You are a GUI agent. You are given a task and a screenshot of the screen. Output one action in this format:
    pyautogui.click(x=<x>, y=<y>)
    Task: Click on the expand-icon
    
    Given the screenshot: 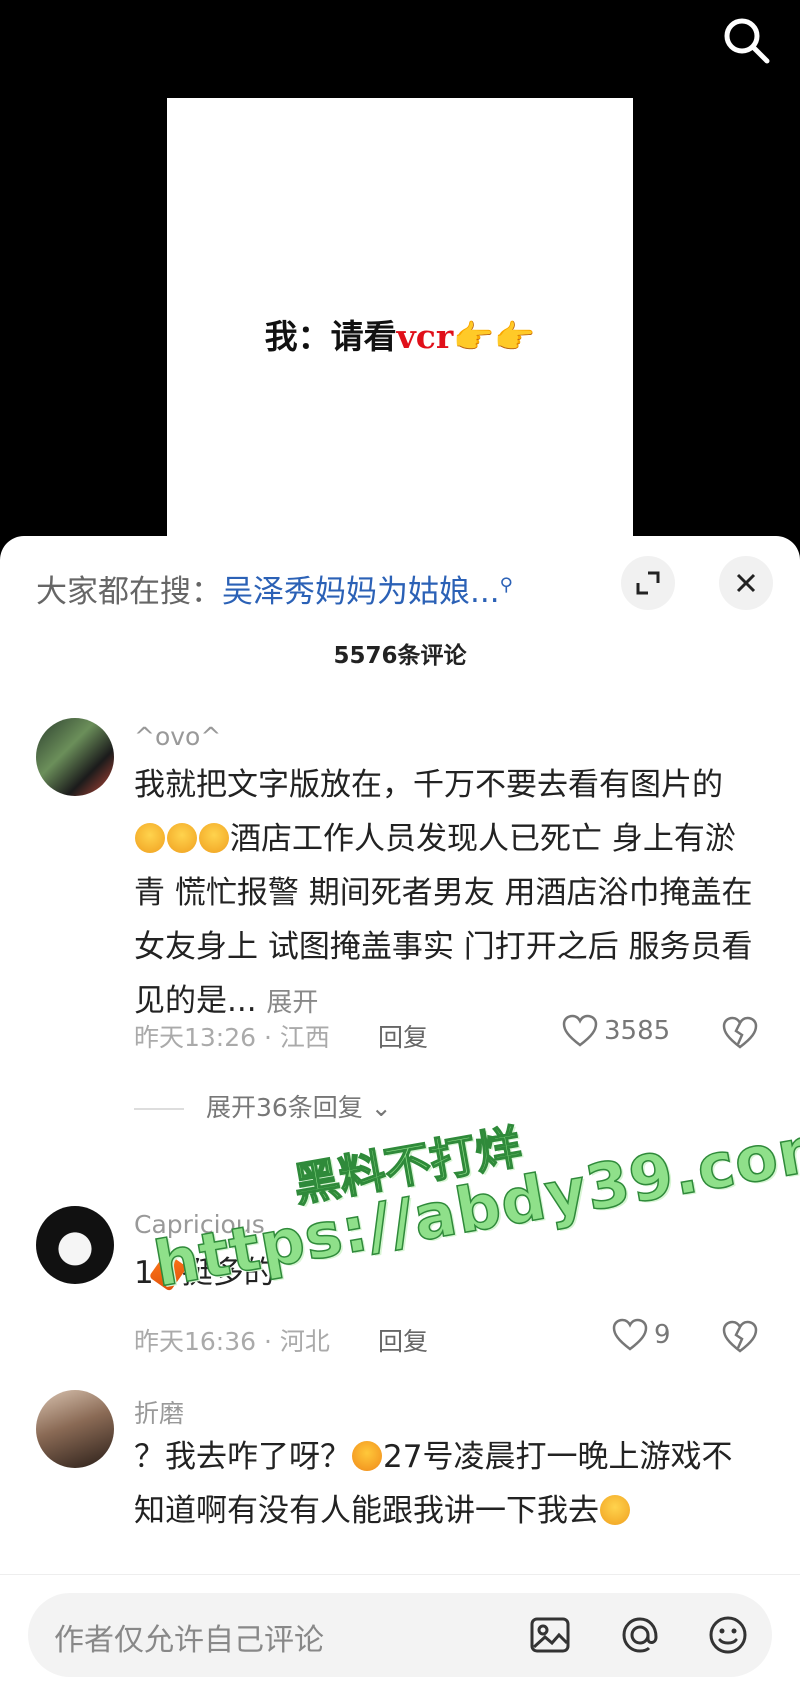 What is the action you would take?
    pyautogui.click(x=648, y=583)
    